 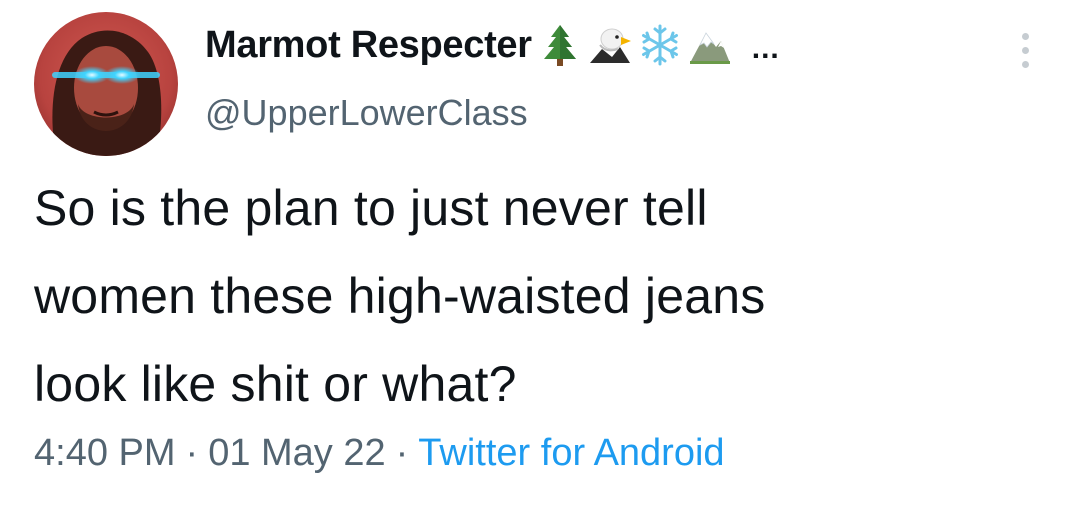 I want to click on eagle-icon, so click(x=610, y=45).